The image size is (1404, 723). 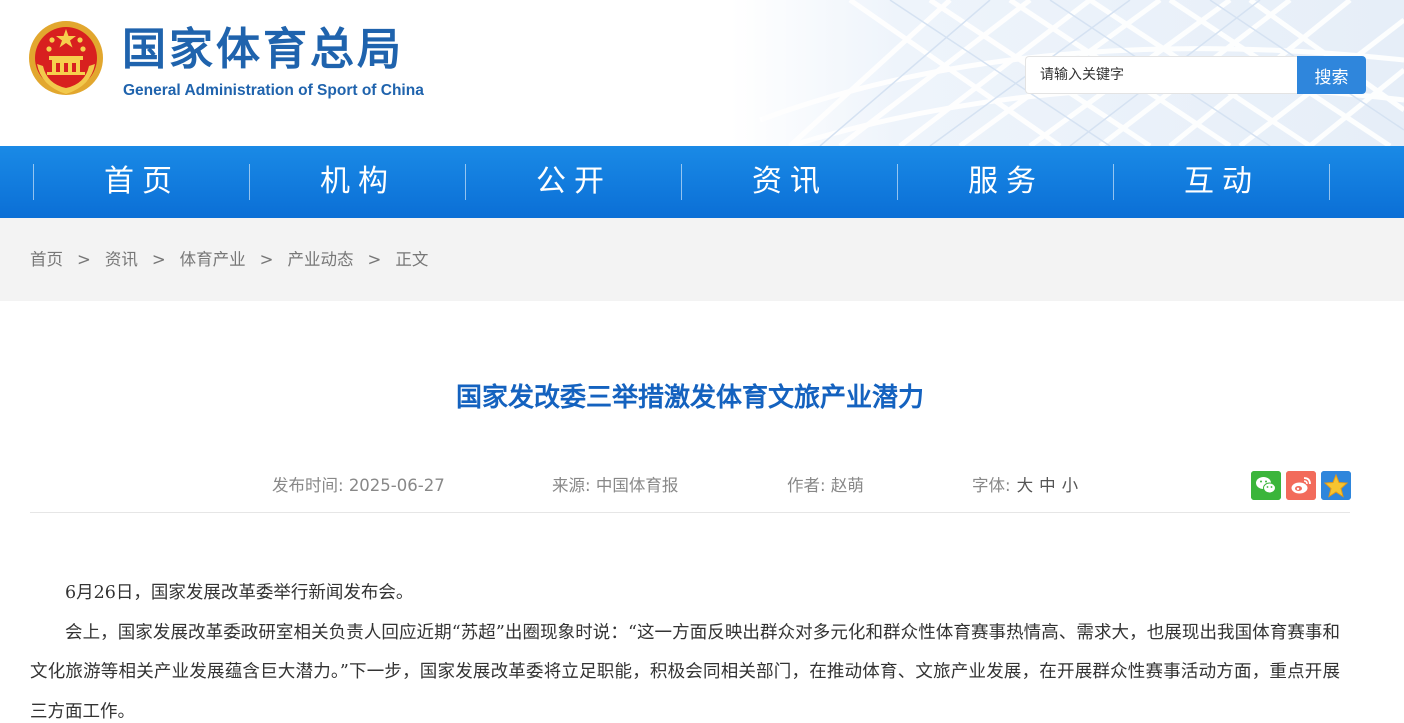 I want to click on wechat-icon, so click(x=1266, y=485).